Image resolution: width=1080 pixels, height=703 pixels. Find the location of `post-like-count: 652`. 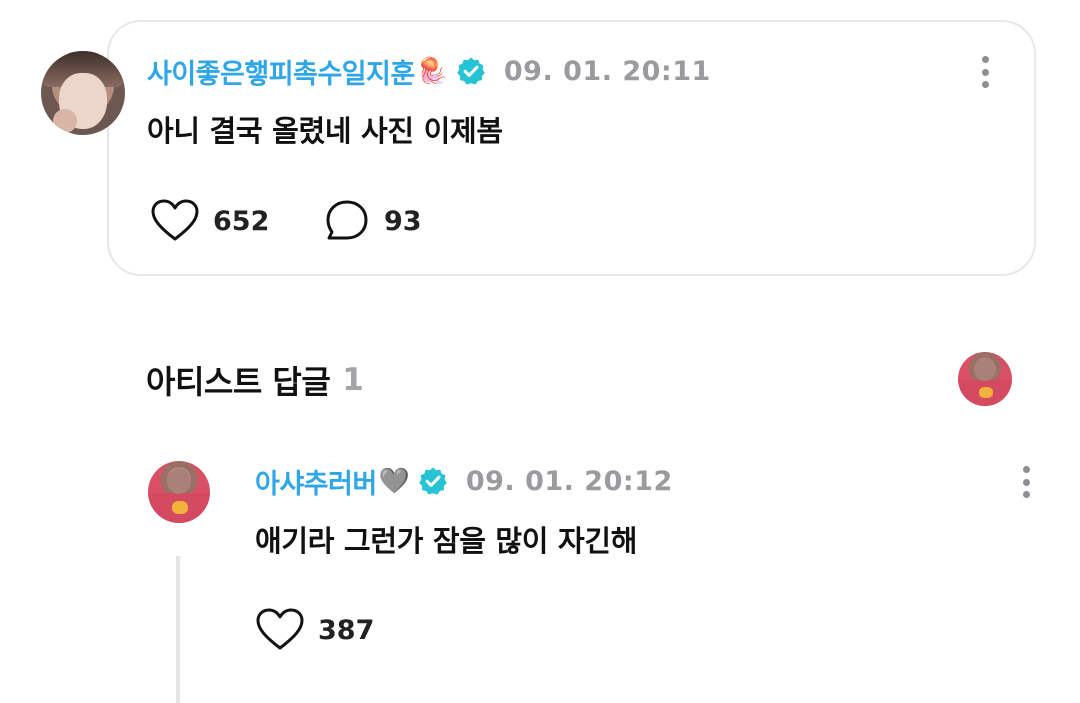

post-like-count: 652 is located at coordinates (241, 221).